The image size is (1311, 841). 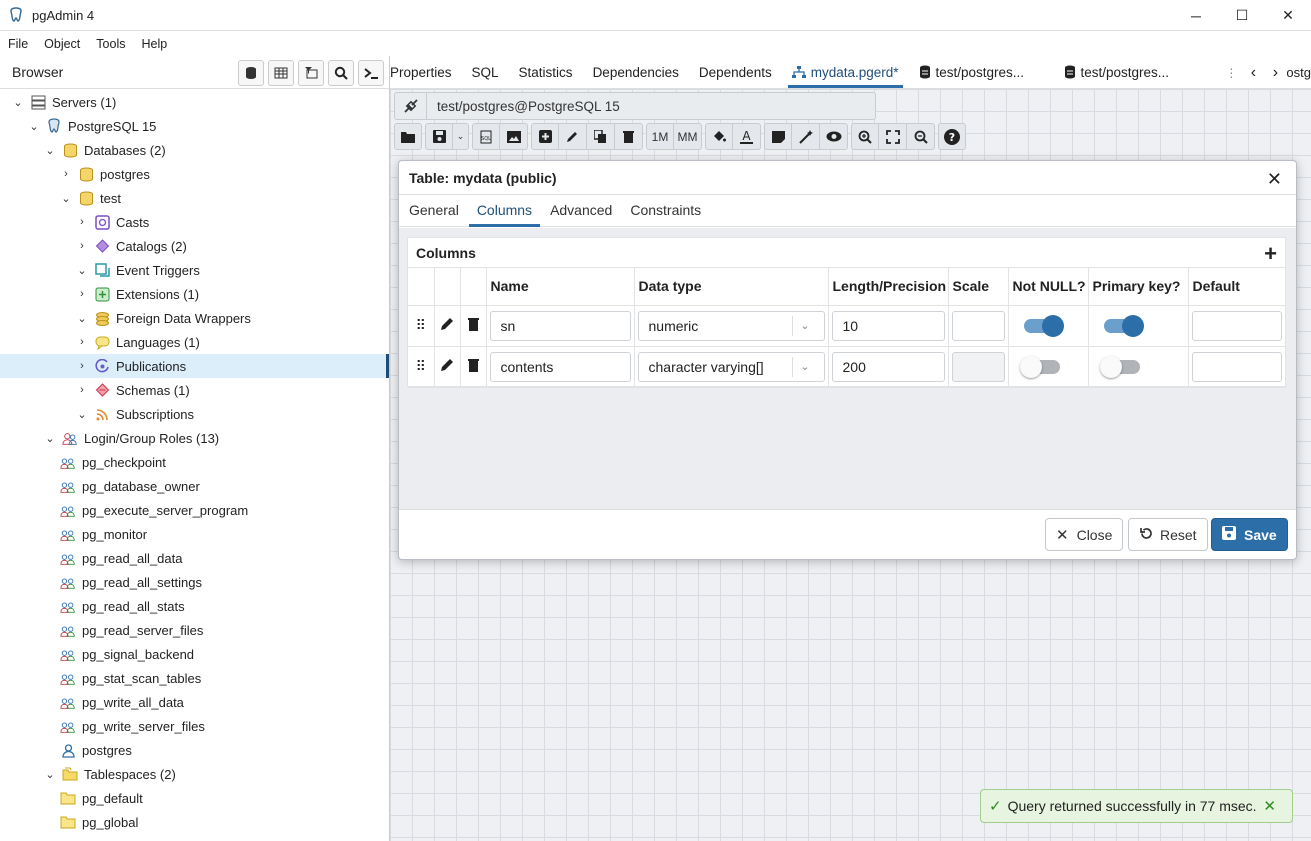 I want to click on close-icon: ✕, so click(x=1274, y=179).